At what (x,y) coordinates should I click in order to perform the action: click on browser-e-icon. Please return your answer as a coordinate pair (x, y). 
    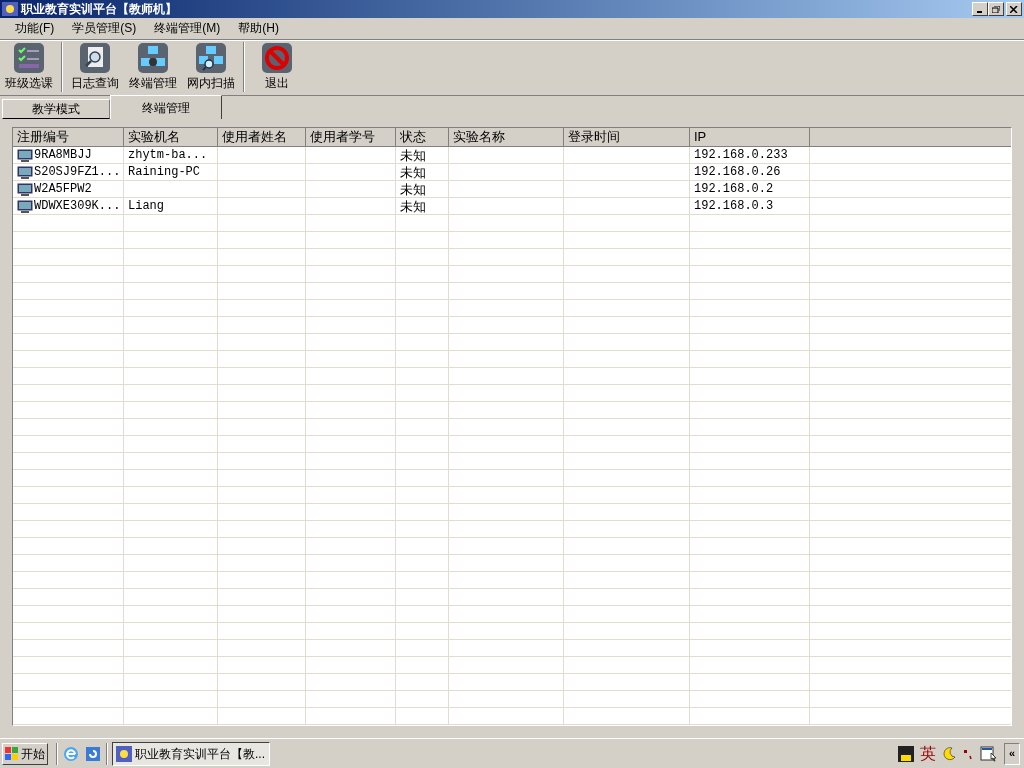
    Looking at the image, I should click on (71, 753).